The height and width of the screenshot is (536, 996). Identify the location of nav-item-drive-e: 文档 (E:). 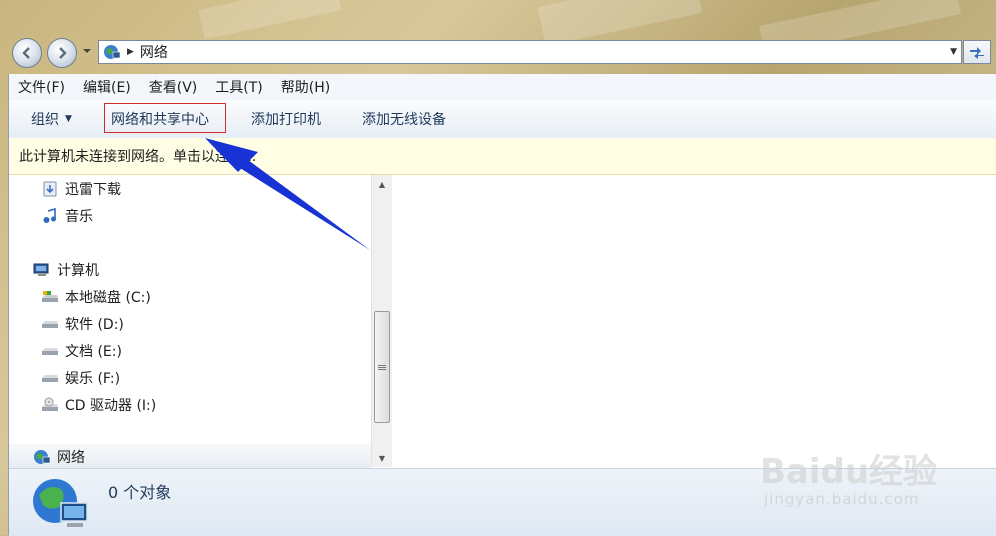
(81, 351).